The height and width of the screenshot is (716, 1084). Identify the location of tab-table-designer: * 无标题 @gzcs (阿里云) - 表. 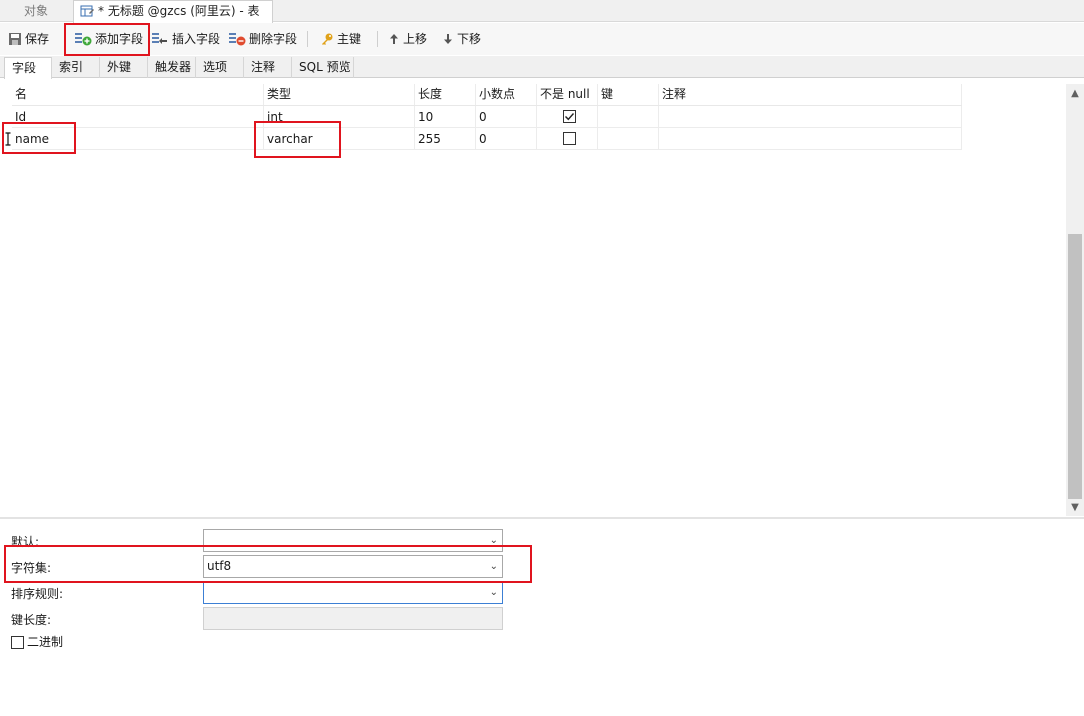
(173, 11).